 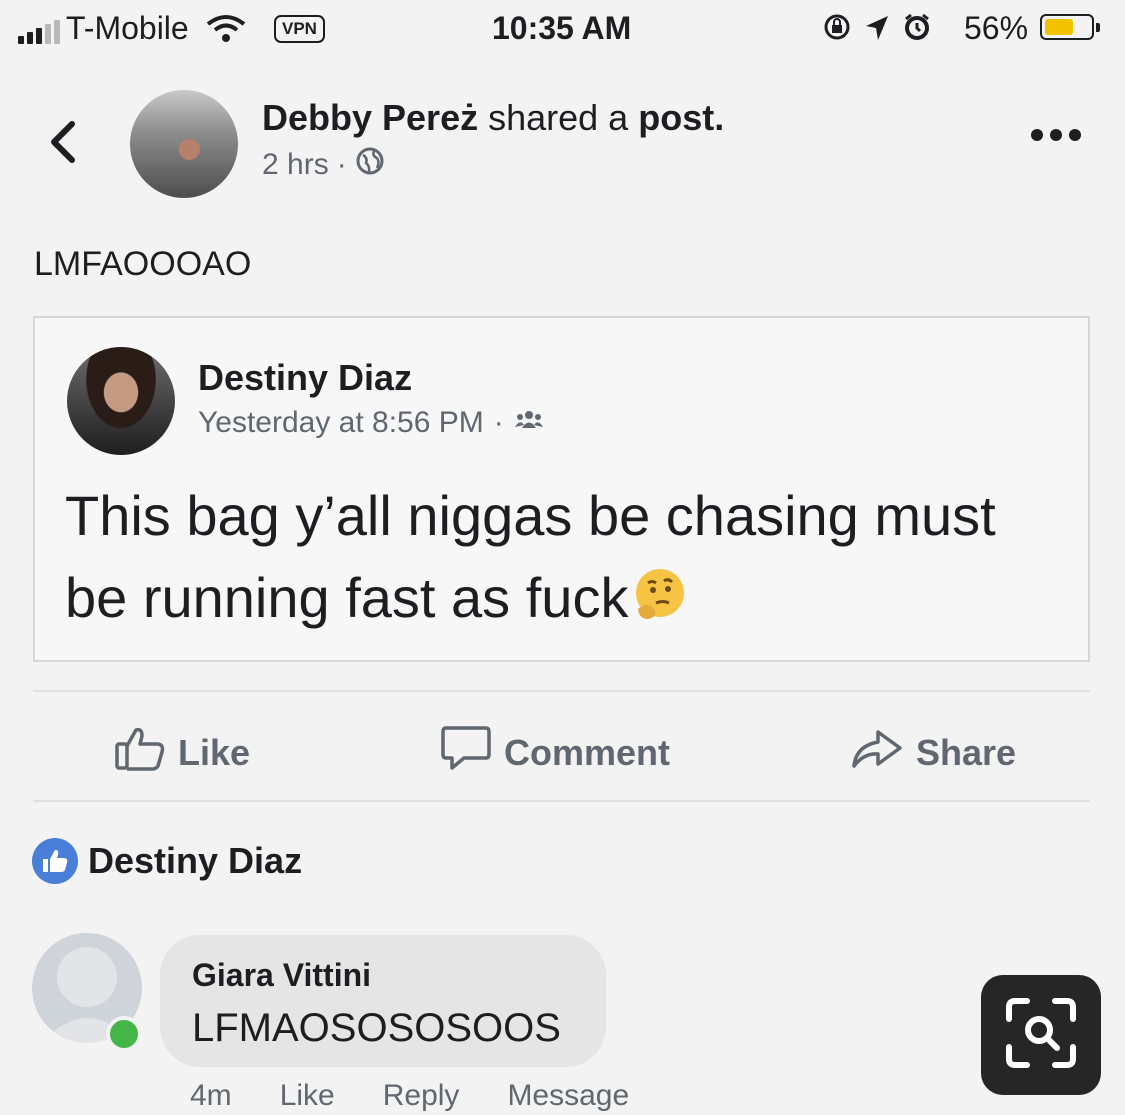 I want to click on comment-message-link: Message, so click(x=568, y=1096).